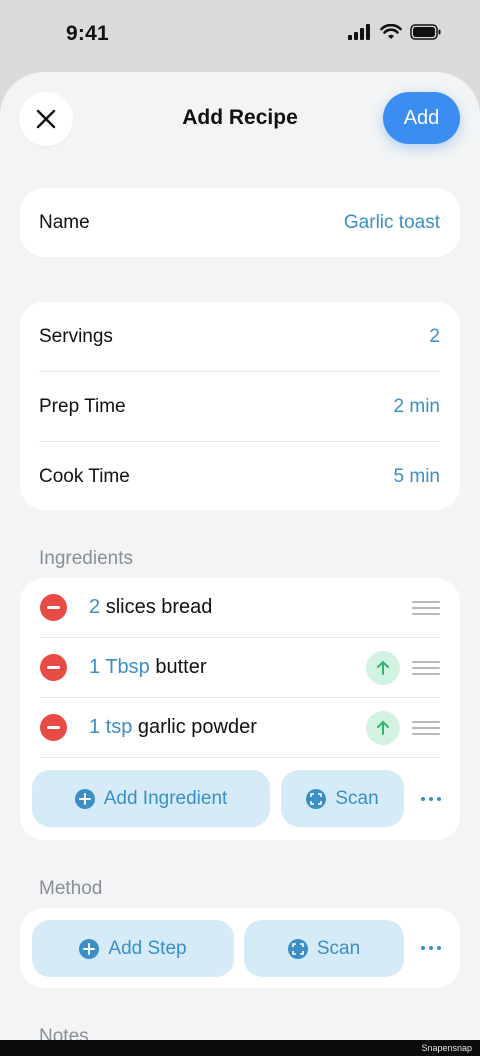 This screenshot has height=1056, width=480. I want to click on ingredient-text: 1 tsp garlic powder, so click(227, 727).